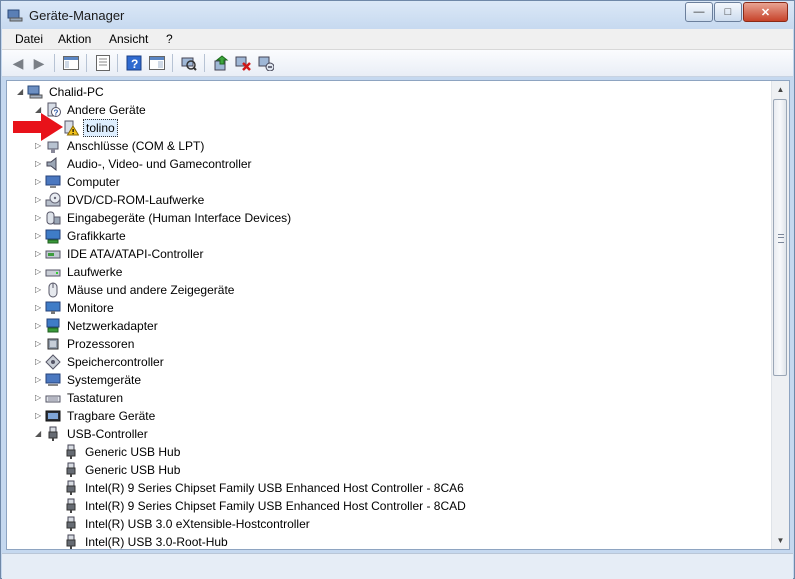 This screenshot has height=579, width=795. I want to click on disable-device-icon, so click(243, 63).